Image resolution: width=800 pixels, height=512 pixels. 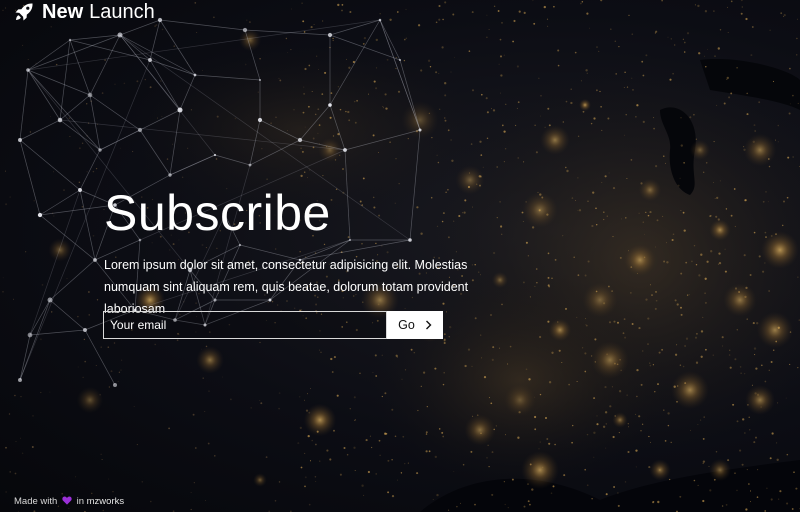 I want to click on chevron-right-icon, so click(x=428, y=325).